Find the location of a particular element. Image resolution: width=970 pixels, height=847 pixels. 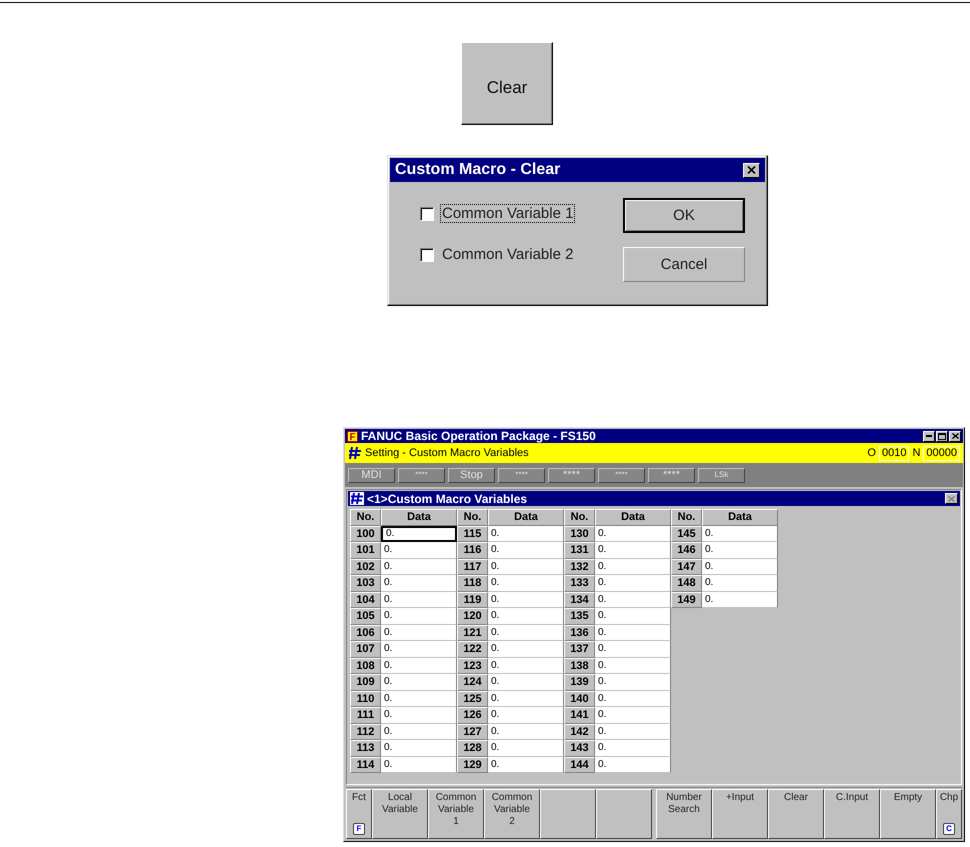

variable-number: 101 is located at coordinates (365, 550).